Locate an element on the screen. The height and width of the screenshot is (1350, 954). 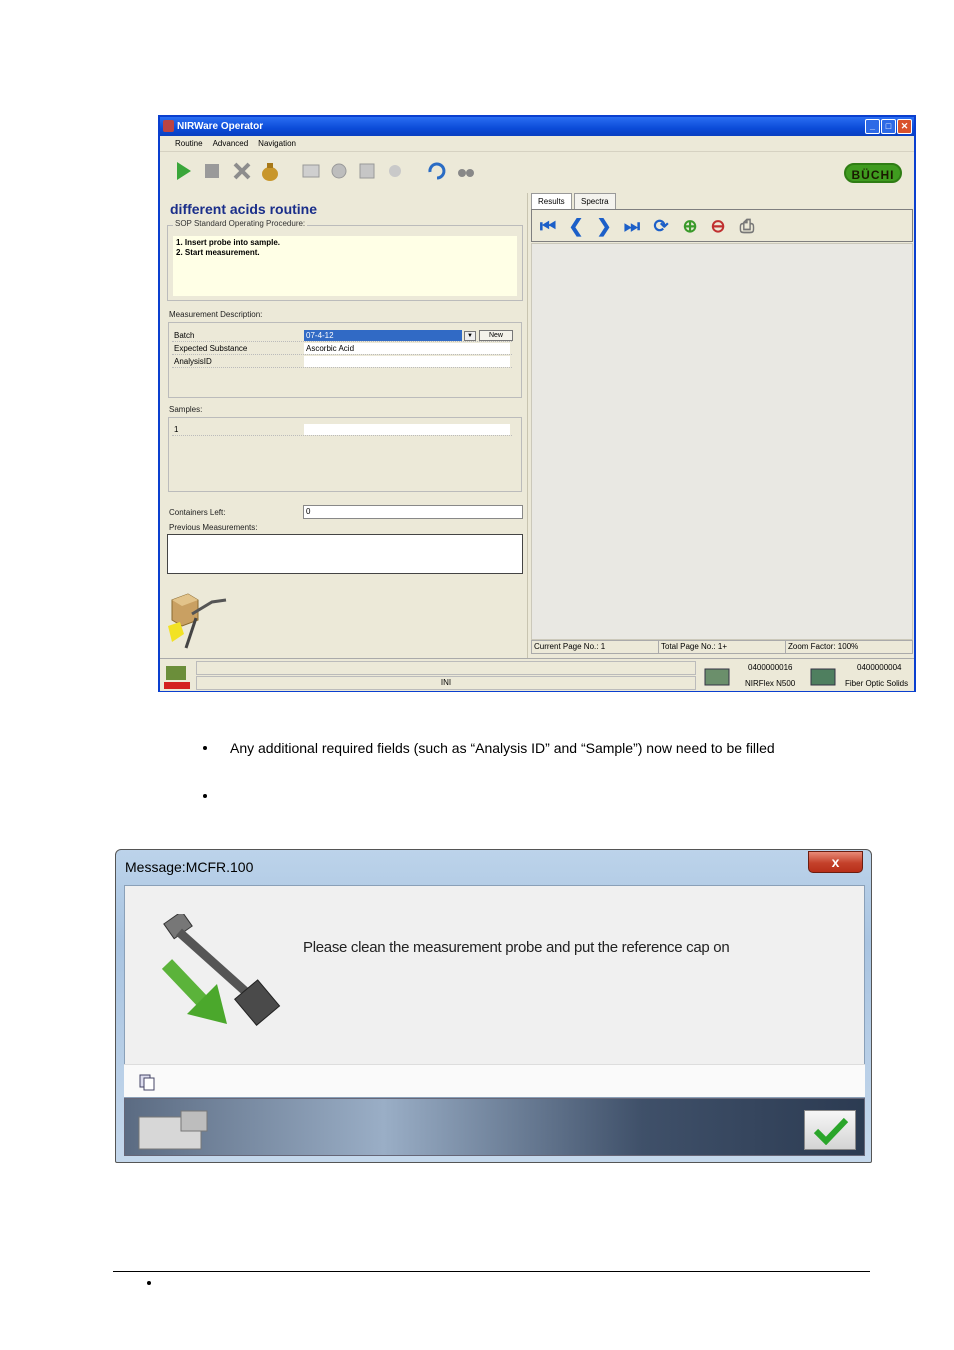
cancel-icon is located at coordinates (242, 171).